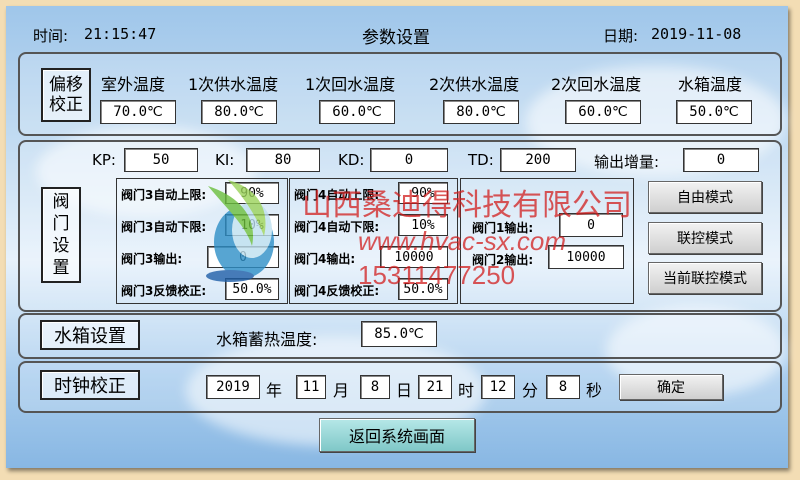  I want to click on offset-label-secondary-return: 2次回水温度, so click(596, 84).